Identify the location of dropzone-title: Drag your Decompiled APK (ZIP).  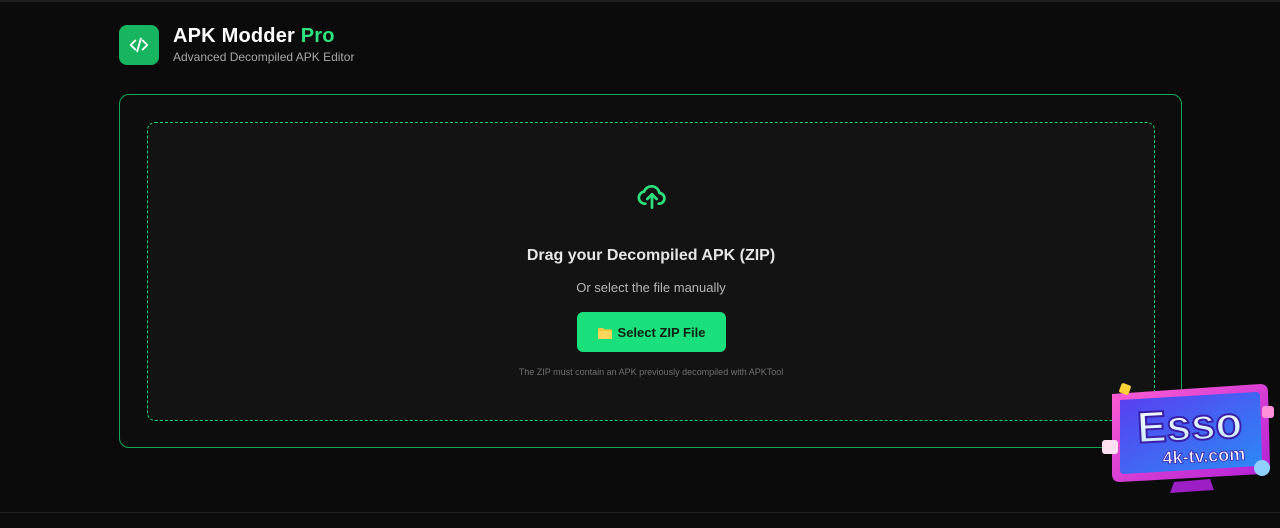
(651, 255).